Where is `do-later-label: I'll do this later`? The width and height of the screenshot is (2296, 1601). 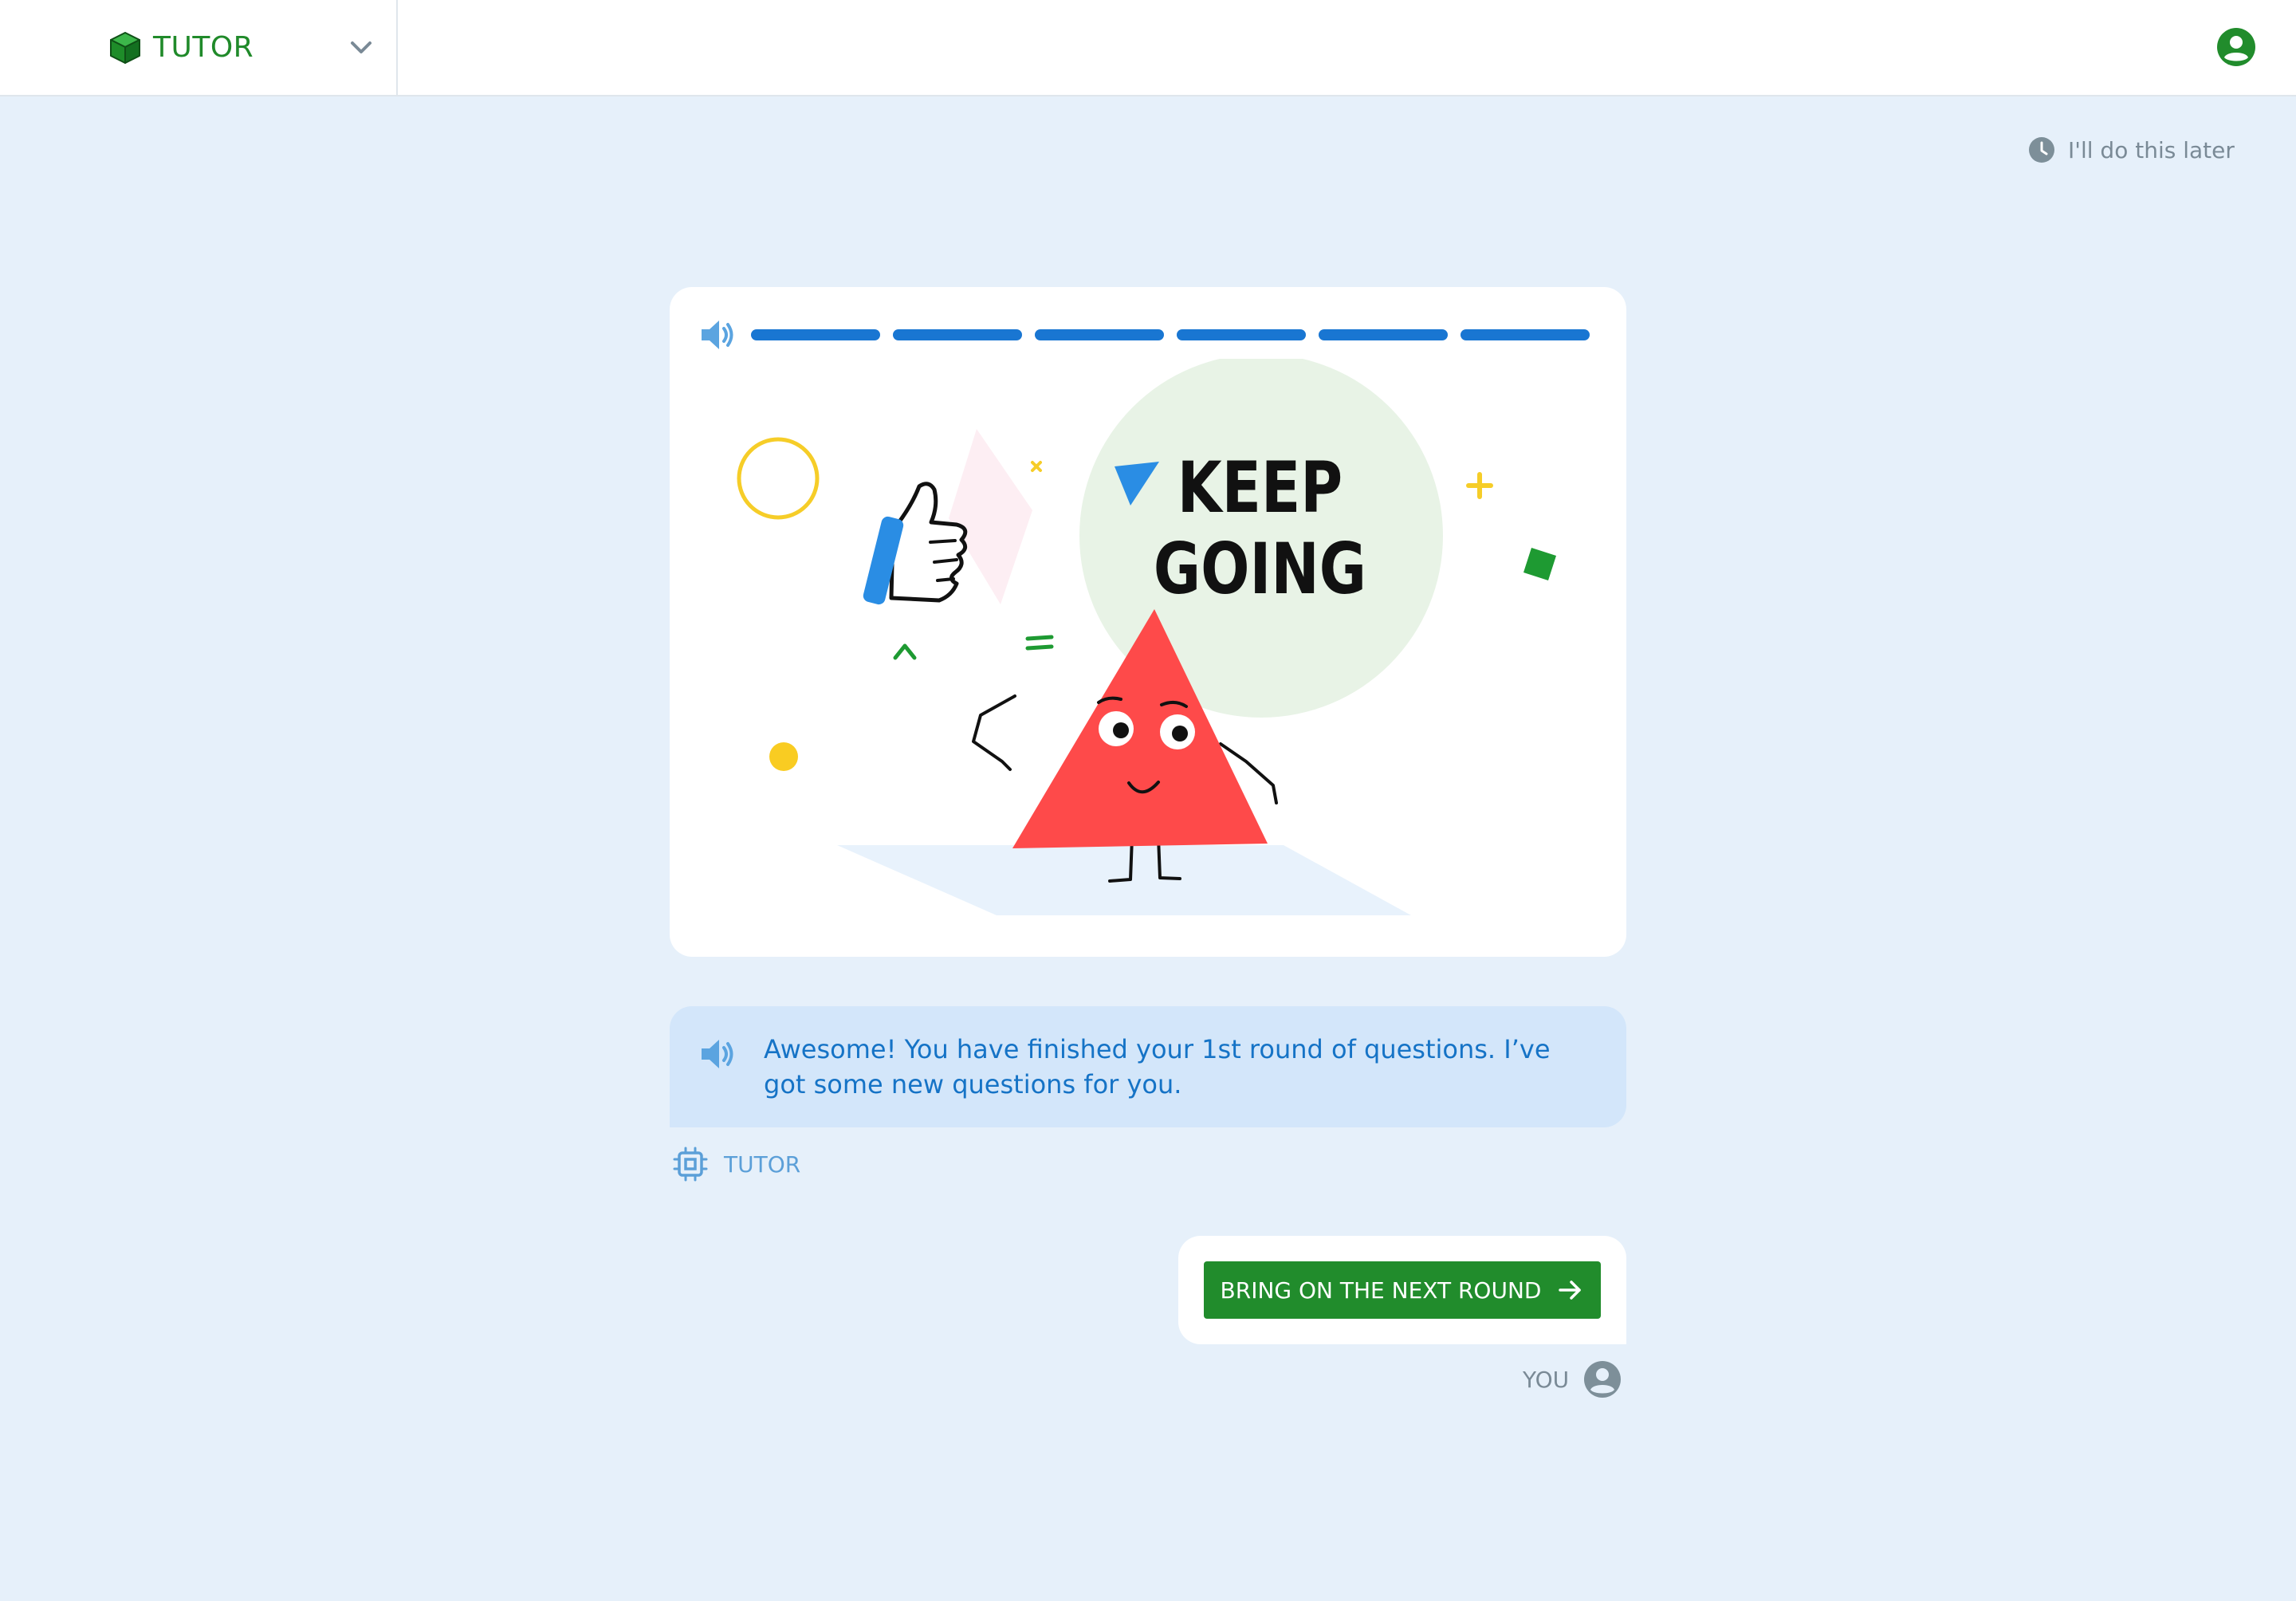
do-later-label: I'll do this later is located at coordinates (2151, 149).